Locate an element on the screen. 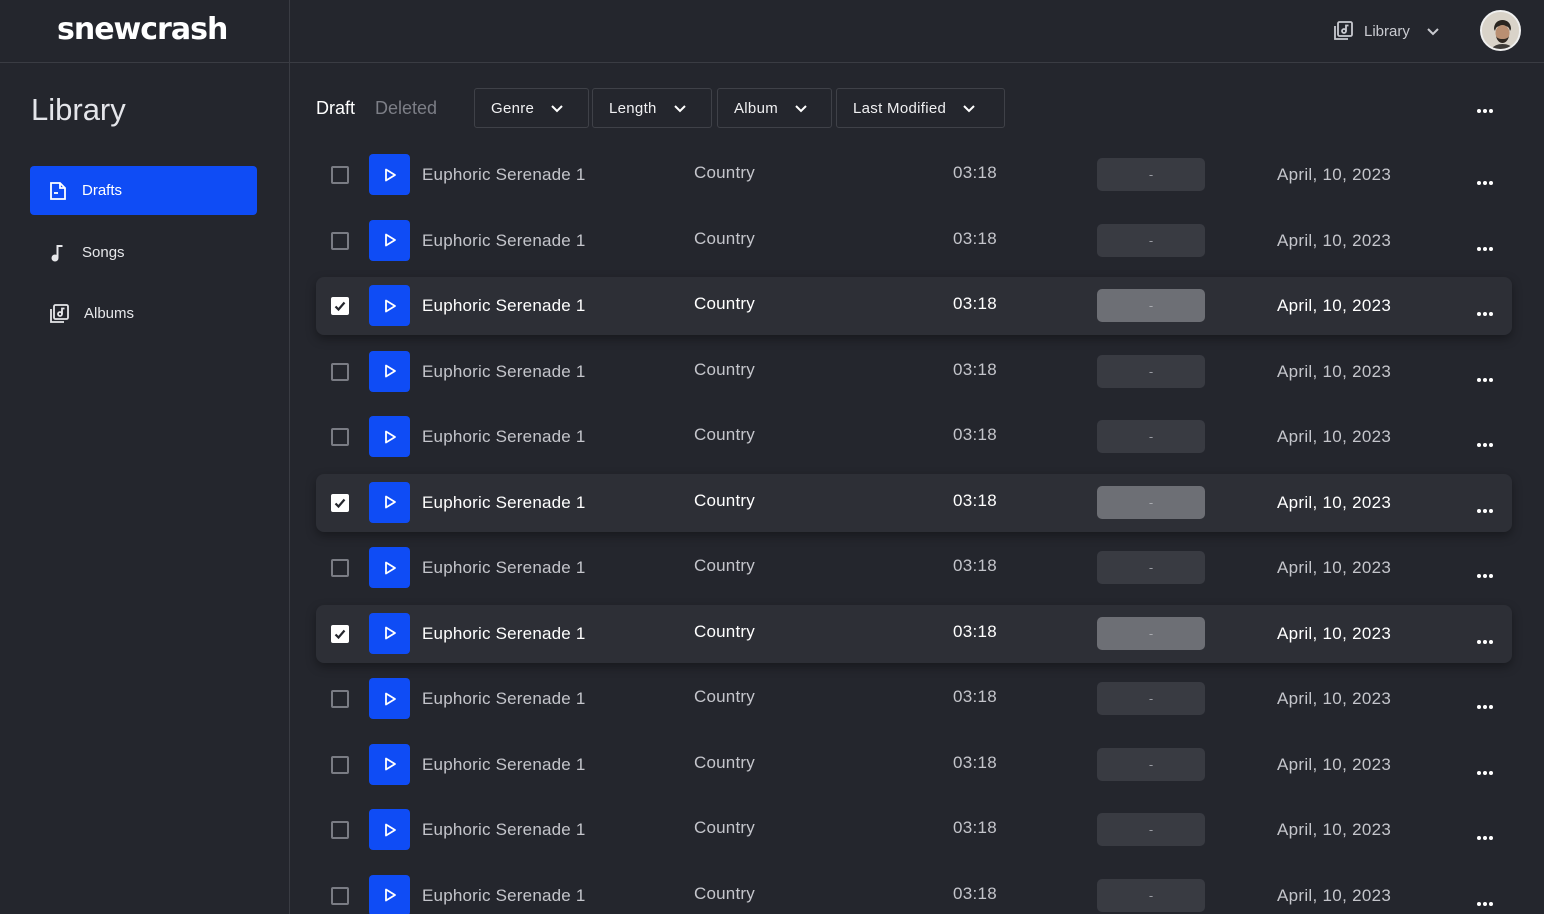 This screenshot has width=1544, height=914. sidebar-title: Library is located at coordinates (78, 109).